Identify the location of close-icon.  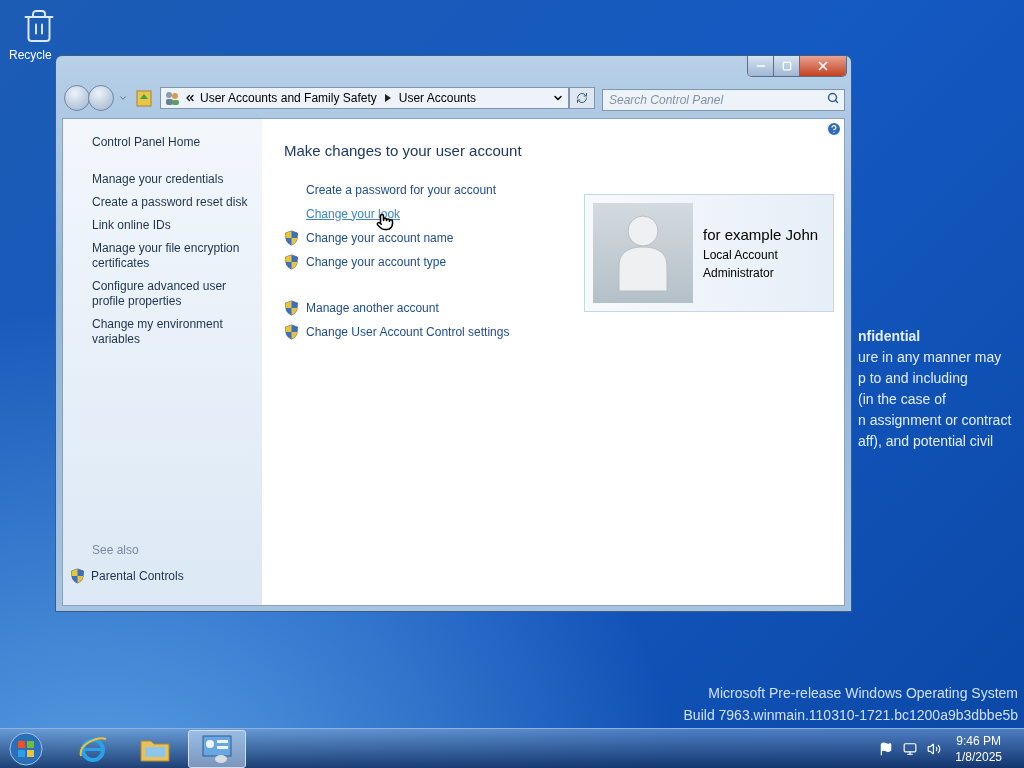
(823, 66).